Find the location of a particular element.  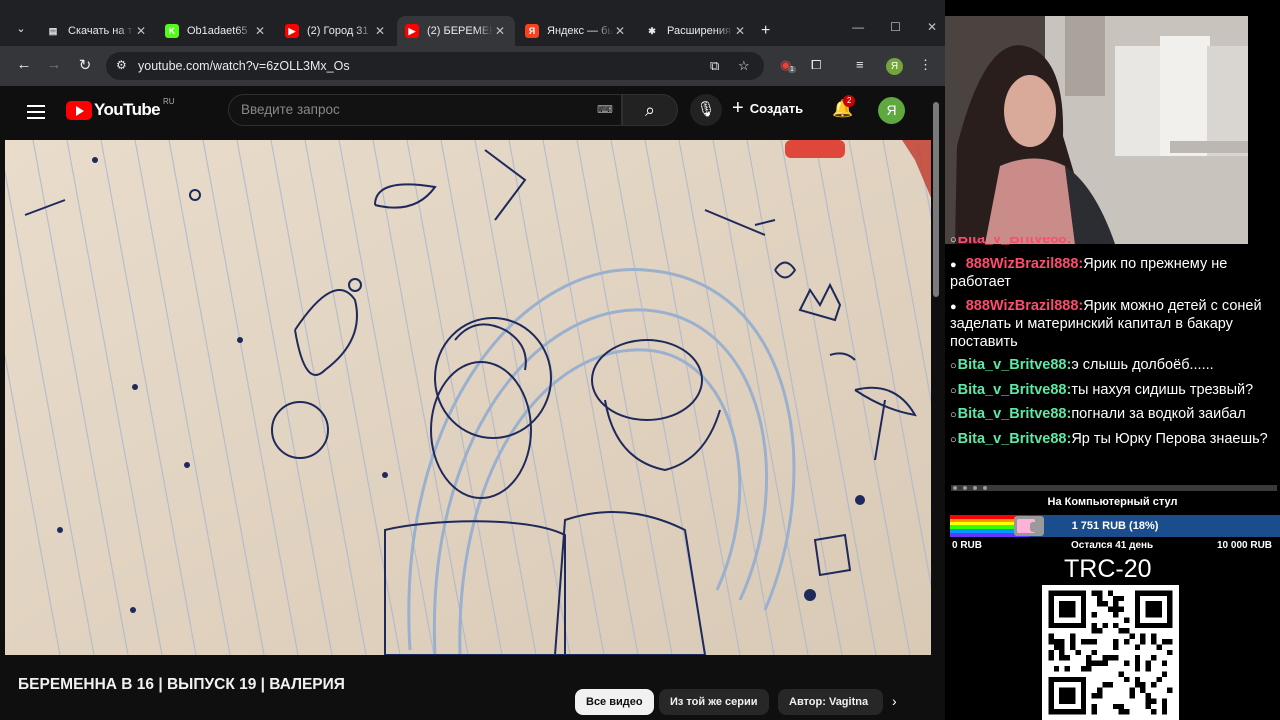

webcam-feed is located at coordinates (1096, 130).